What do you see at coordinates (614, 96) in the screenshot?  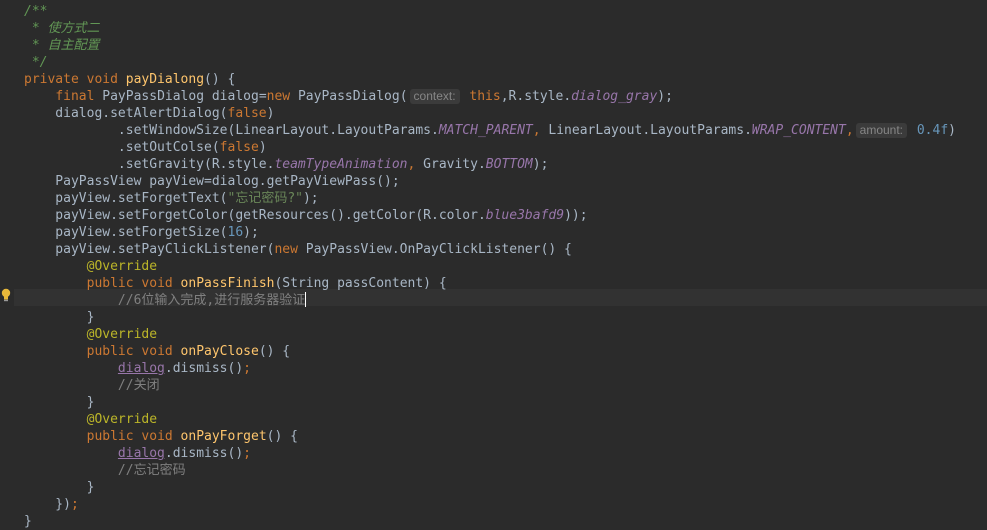 I see `code-token: dialog_gray` at bounding box center [614, 96].